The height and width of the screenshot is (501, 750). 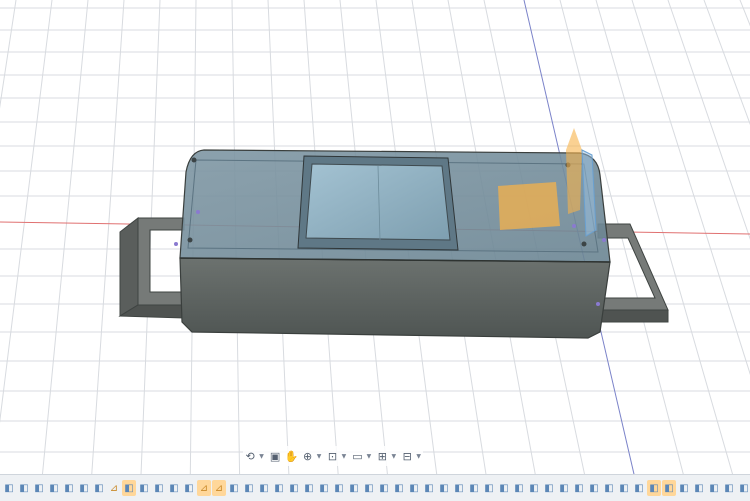 I want to click on grid-snap-icon: ⊞, so click(x=382, y=456).